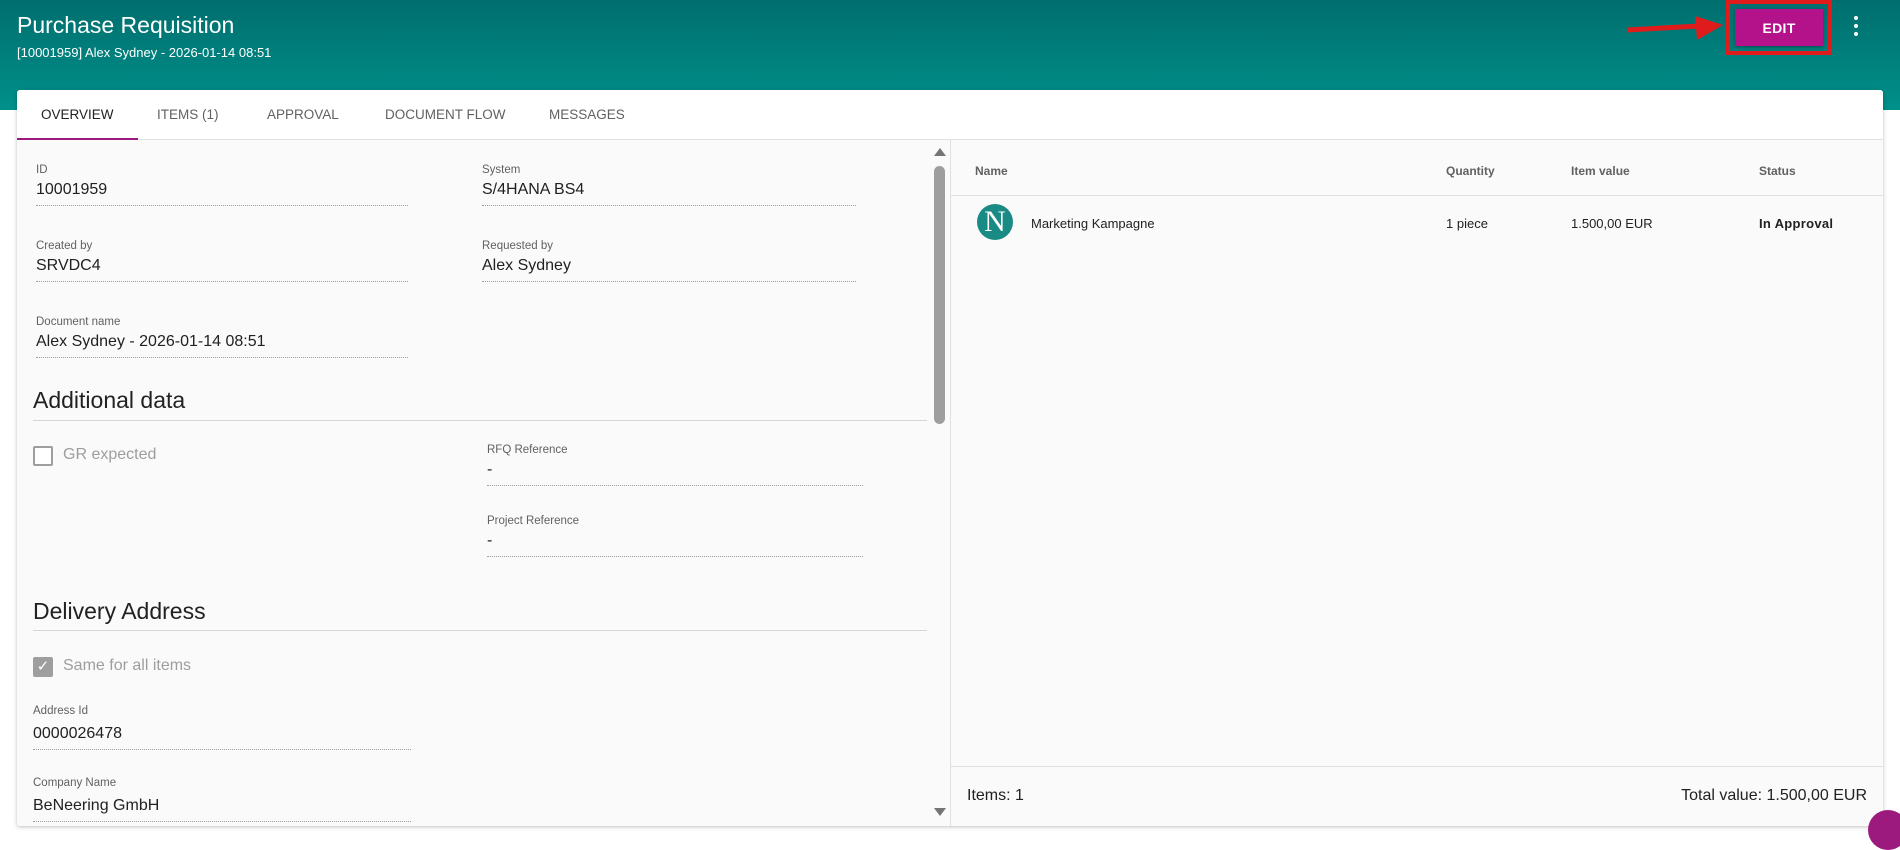 Image resolution: width=1900 pixels, height=850 pixels. Describe the element at coordinates (1884, 830) in the screenshot. I see `chat-launcher-icon` at that location.